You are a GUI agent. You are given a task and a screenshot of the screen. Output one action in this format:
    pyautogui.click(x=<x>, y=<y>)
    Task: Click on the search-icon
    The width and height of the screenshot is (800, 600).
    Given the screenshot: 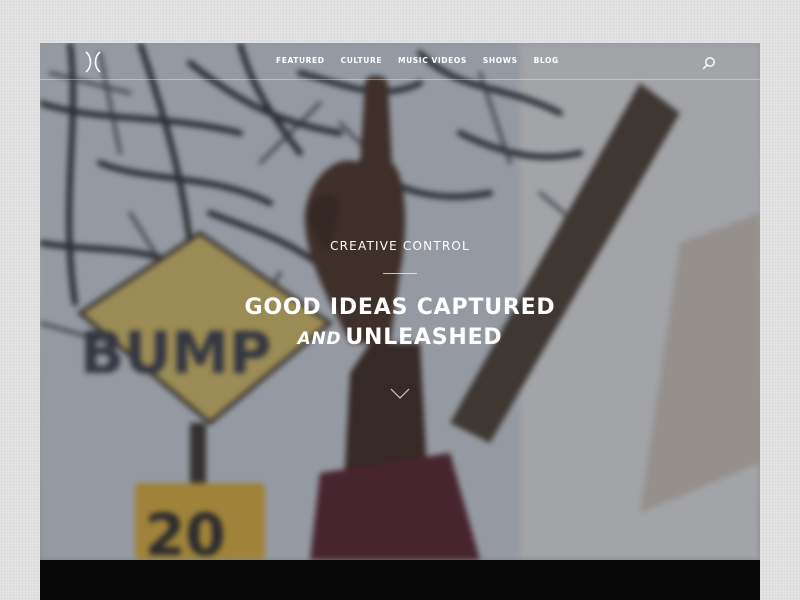 What is the action you would take?
    pyautogui.click(x=709, y=62)
    